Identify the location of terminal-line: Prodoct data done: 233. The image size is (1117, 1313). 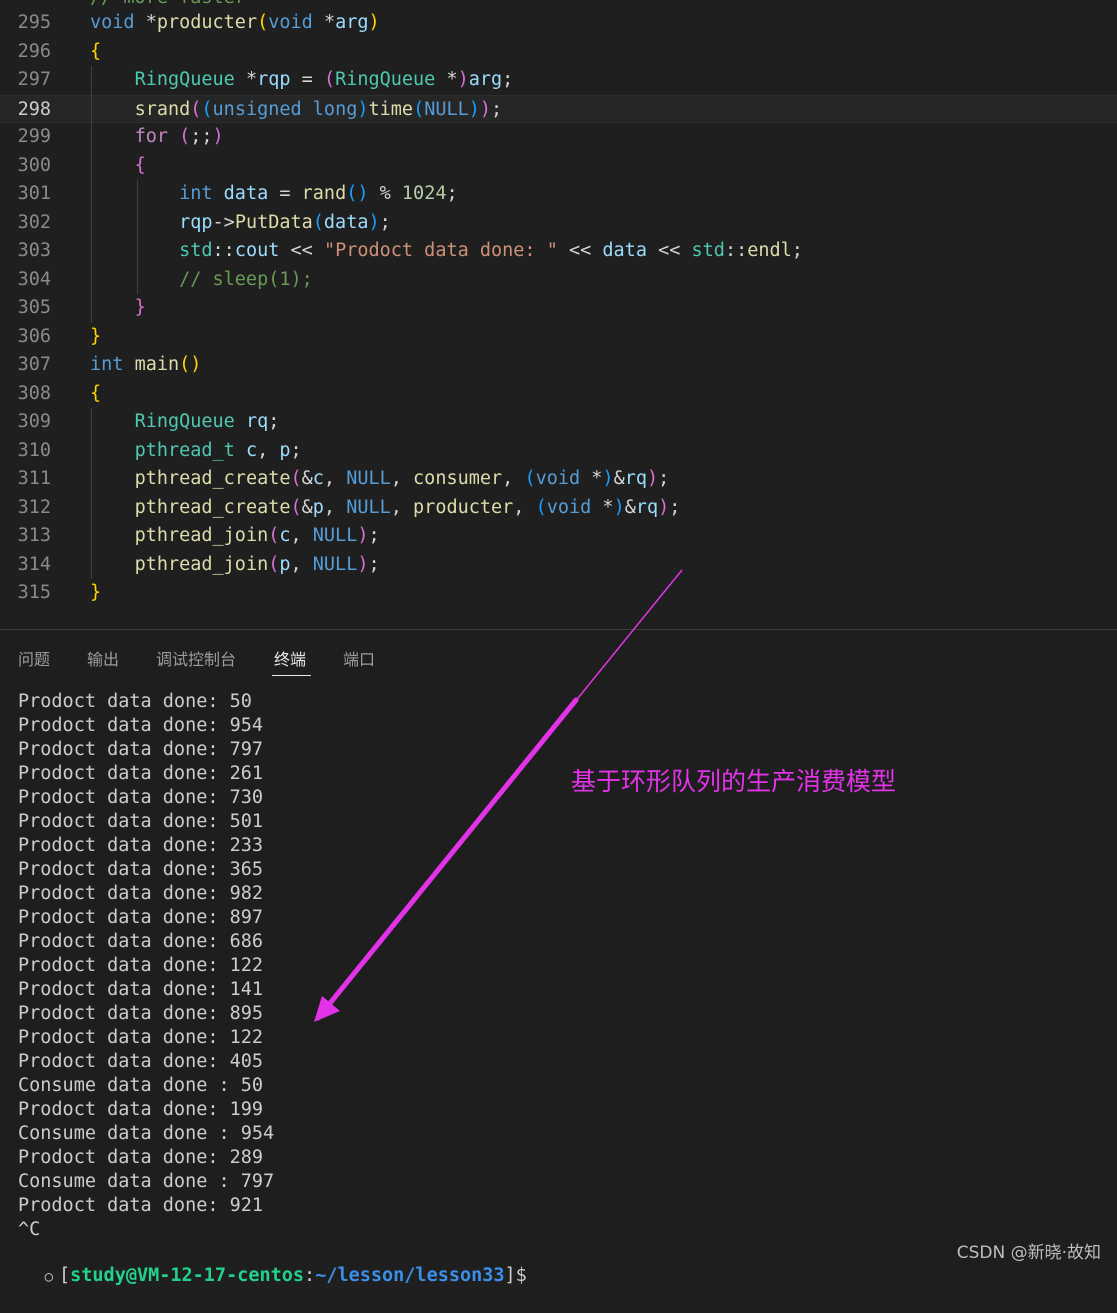
(141, 845).